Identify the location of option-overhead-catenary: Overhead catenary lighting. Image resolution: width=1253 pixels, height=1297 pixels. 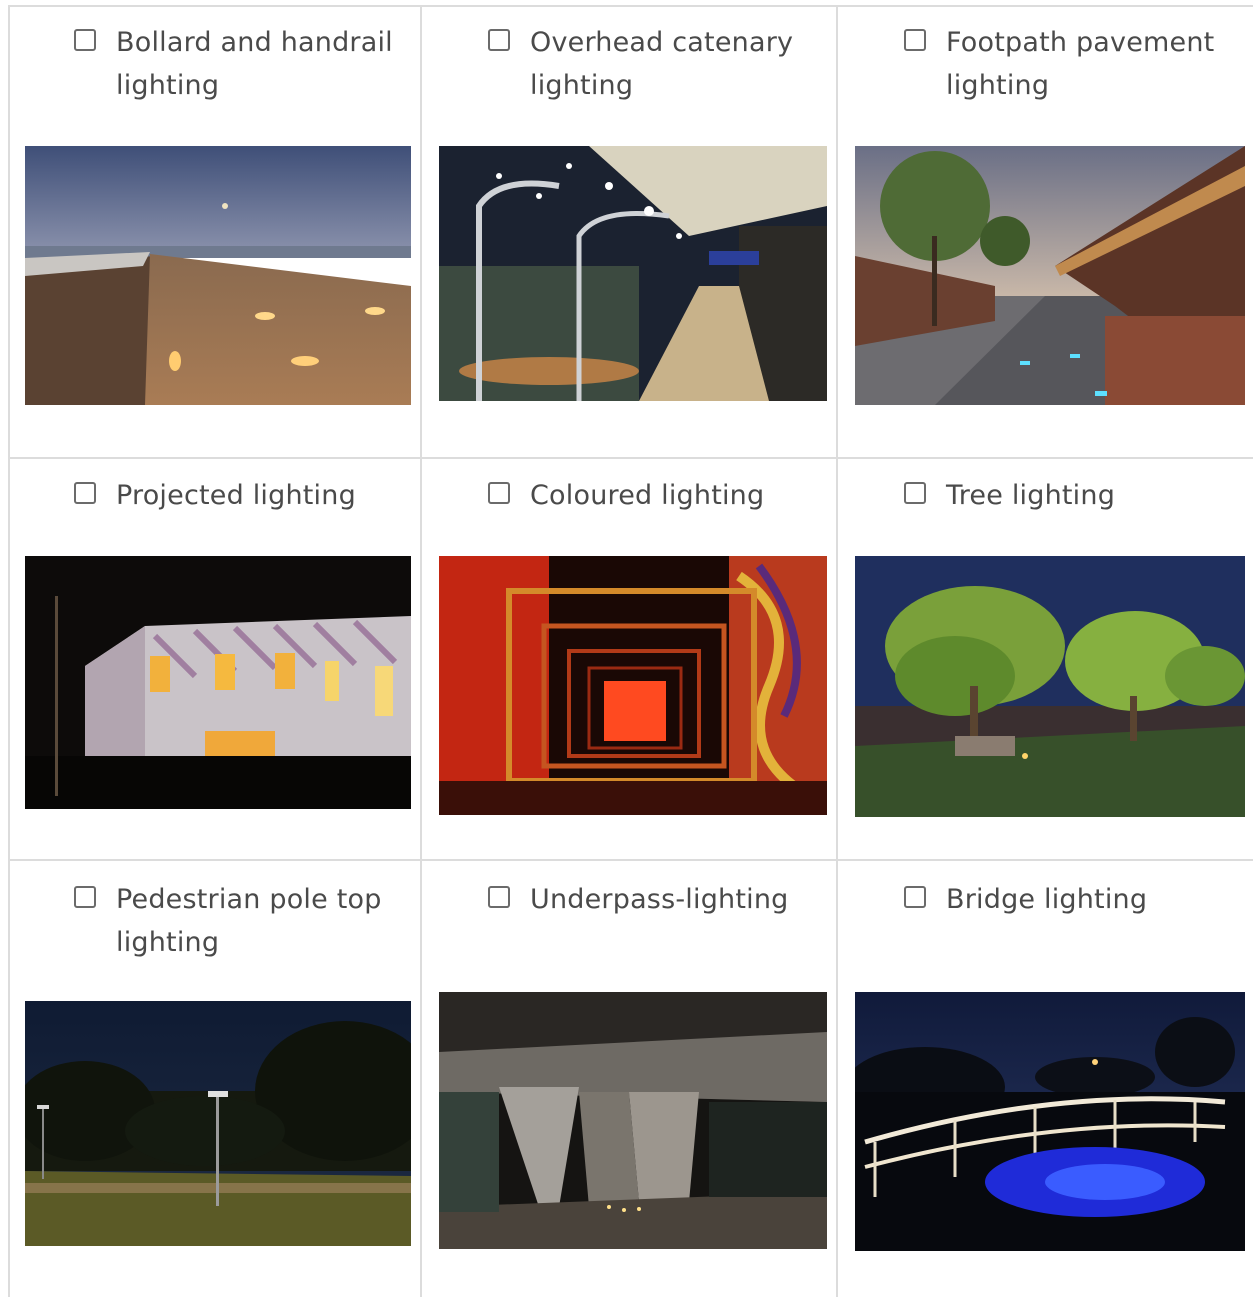
(653, 64).